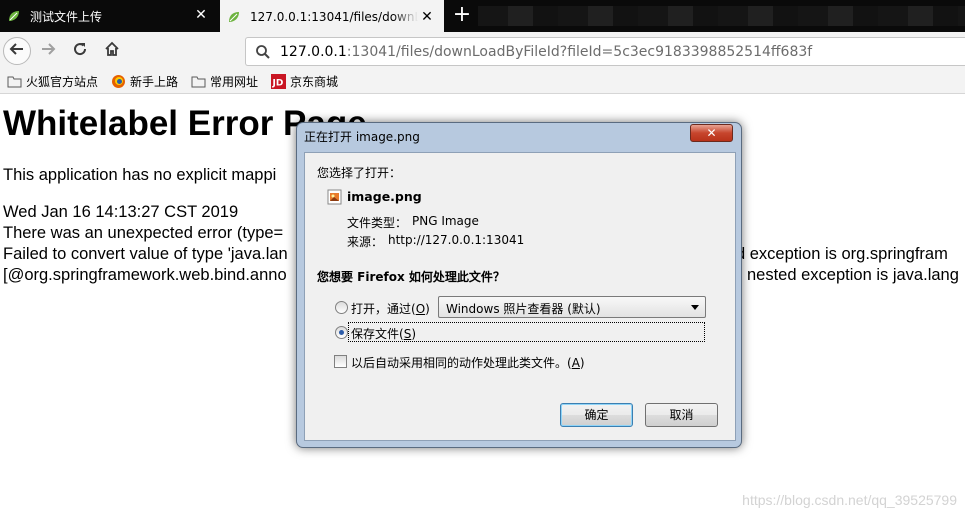 This screenshot has height=518, width=965. Describe the element at coordinates (853, 275) in the screenshot. I see `error-detail-continued: nested exception is java.lang` at that location.